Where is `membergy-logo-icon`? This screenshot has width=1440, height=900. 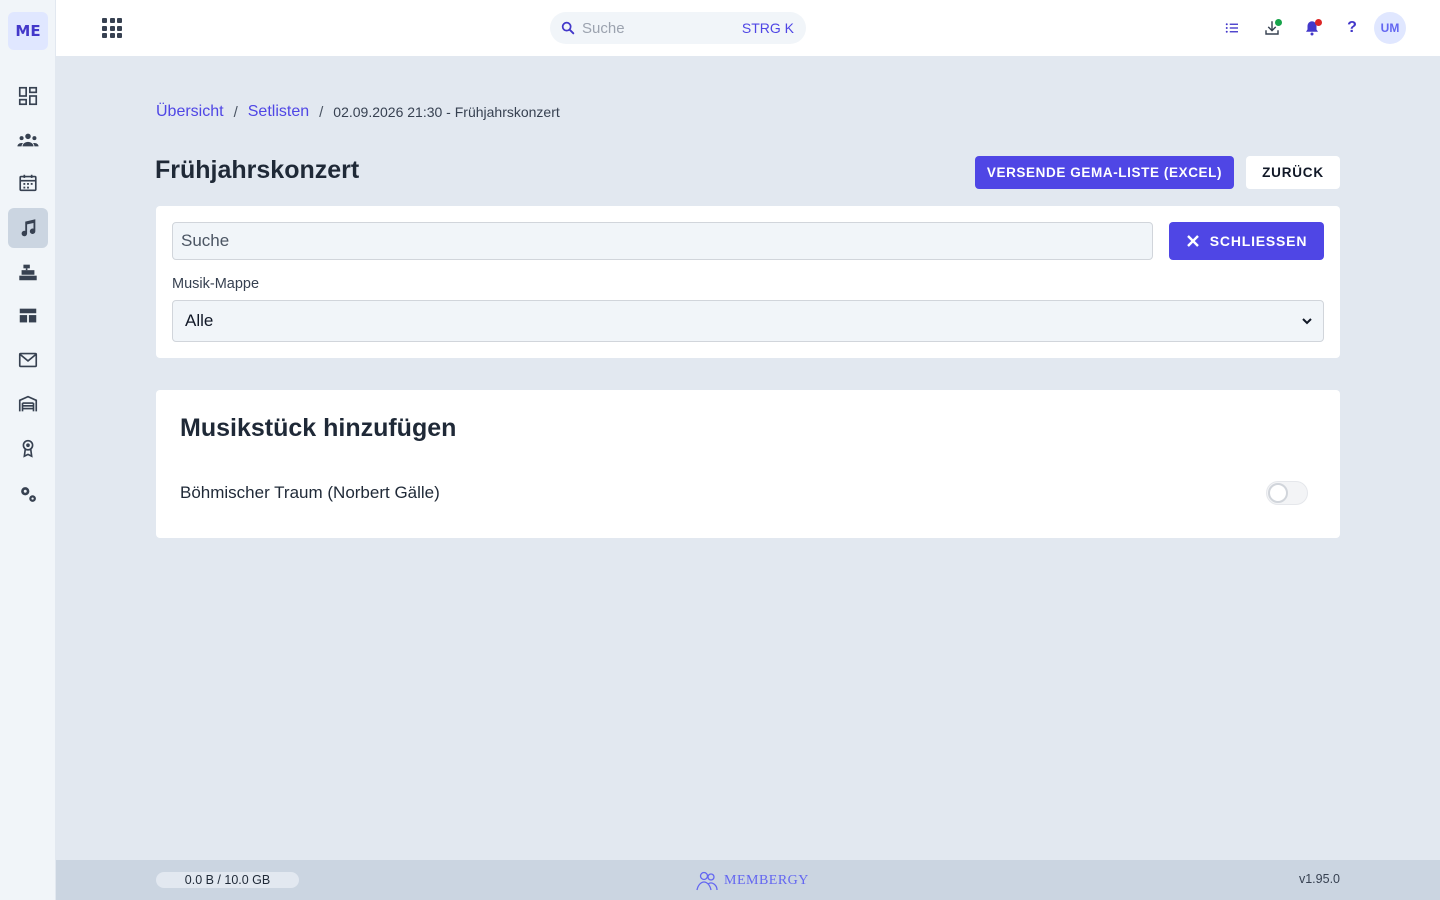
membergy-logo-icon is located at coordinates (707, 881).